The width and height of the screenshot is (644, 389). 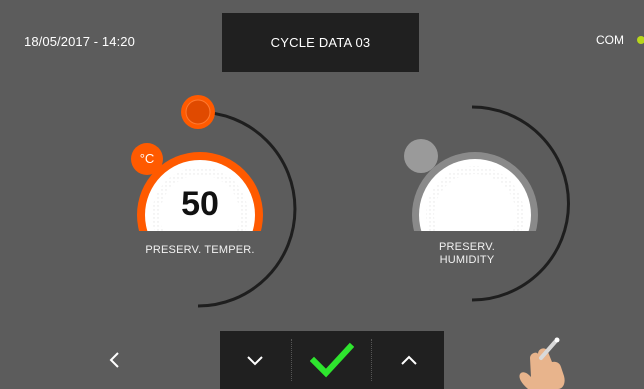 What do you see at coordinates (542, 363) in the screenshot?
I see `hand-pointer-icon` at bounding box center [542, 363].